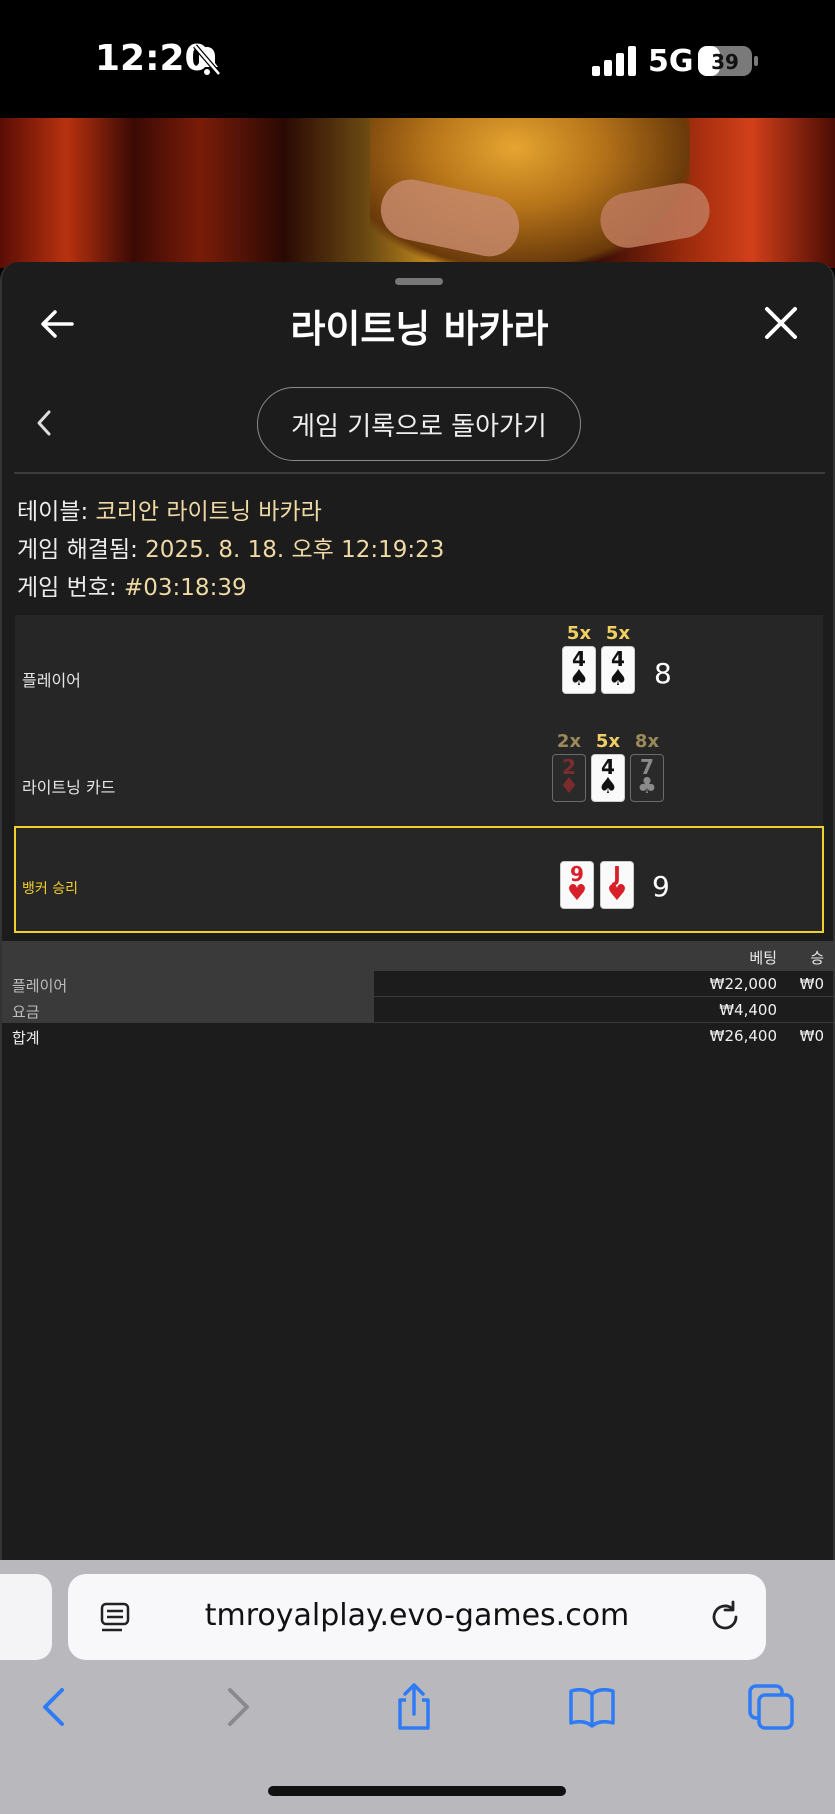  I want to click on card-suit: ♦, so click(569, 786).